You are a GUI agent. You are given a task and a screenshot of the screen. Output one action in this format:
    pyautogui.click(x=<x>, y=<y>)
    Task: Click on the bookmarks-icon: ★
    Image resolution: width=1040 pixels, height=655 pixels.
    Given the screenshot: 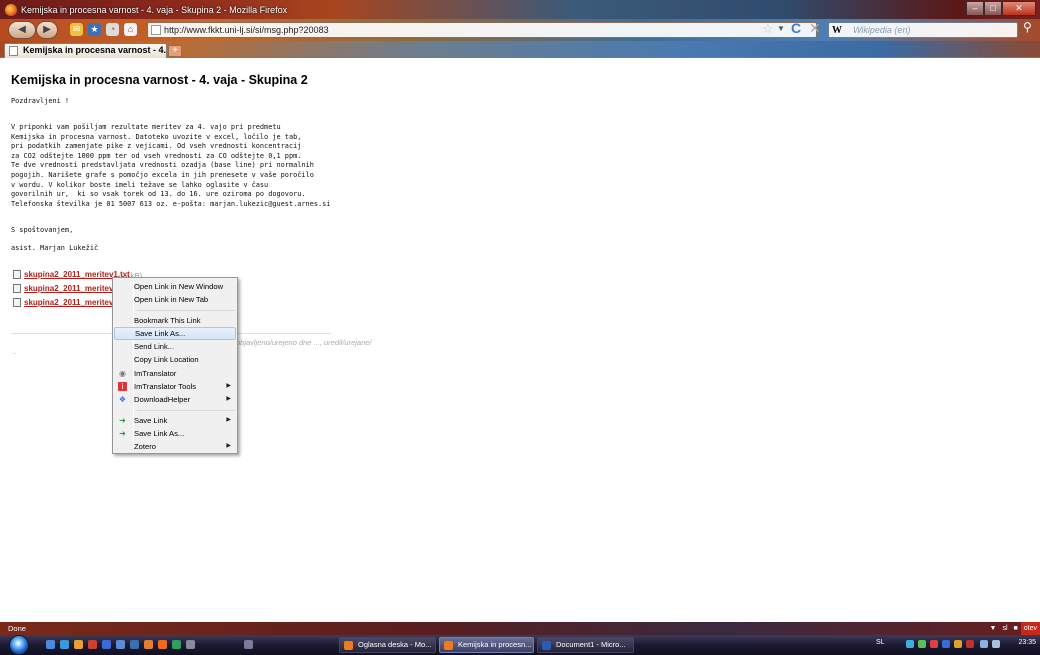 What is the action you would take?
    pyautogui.click(x=94, y=29)
    